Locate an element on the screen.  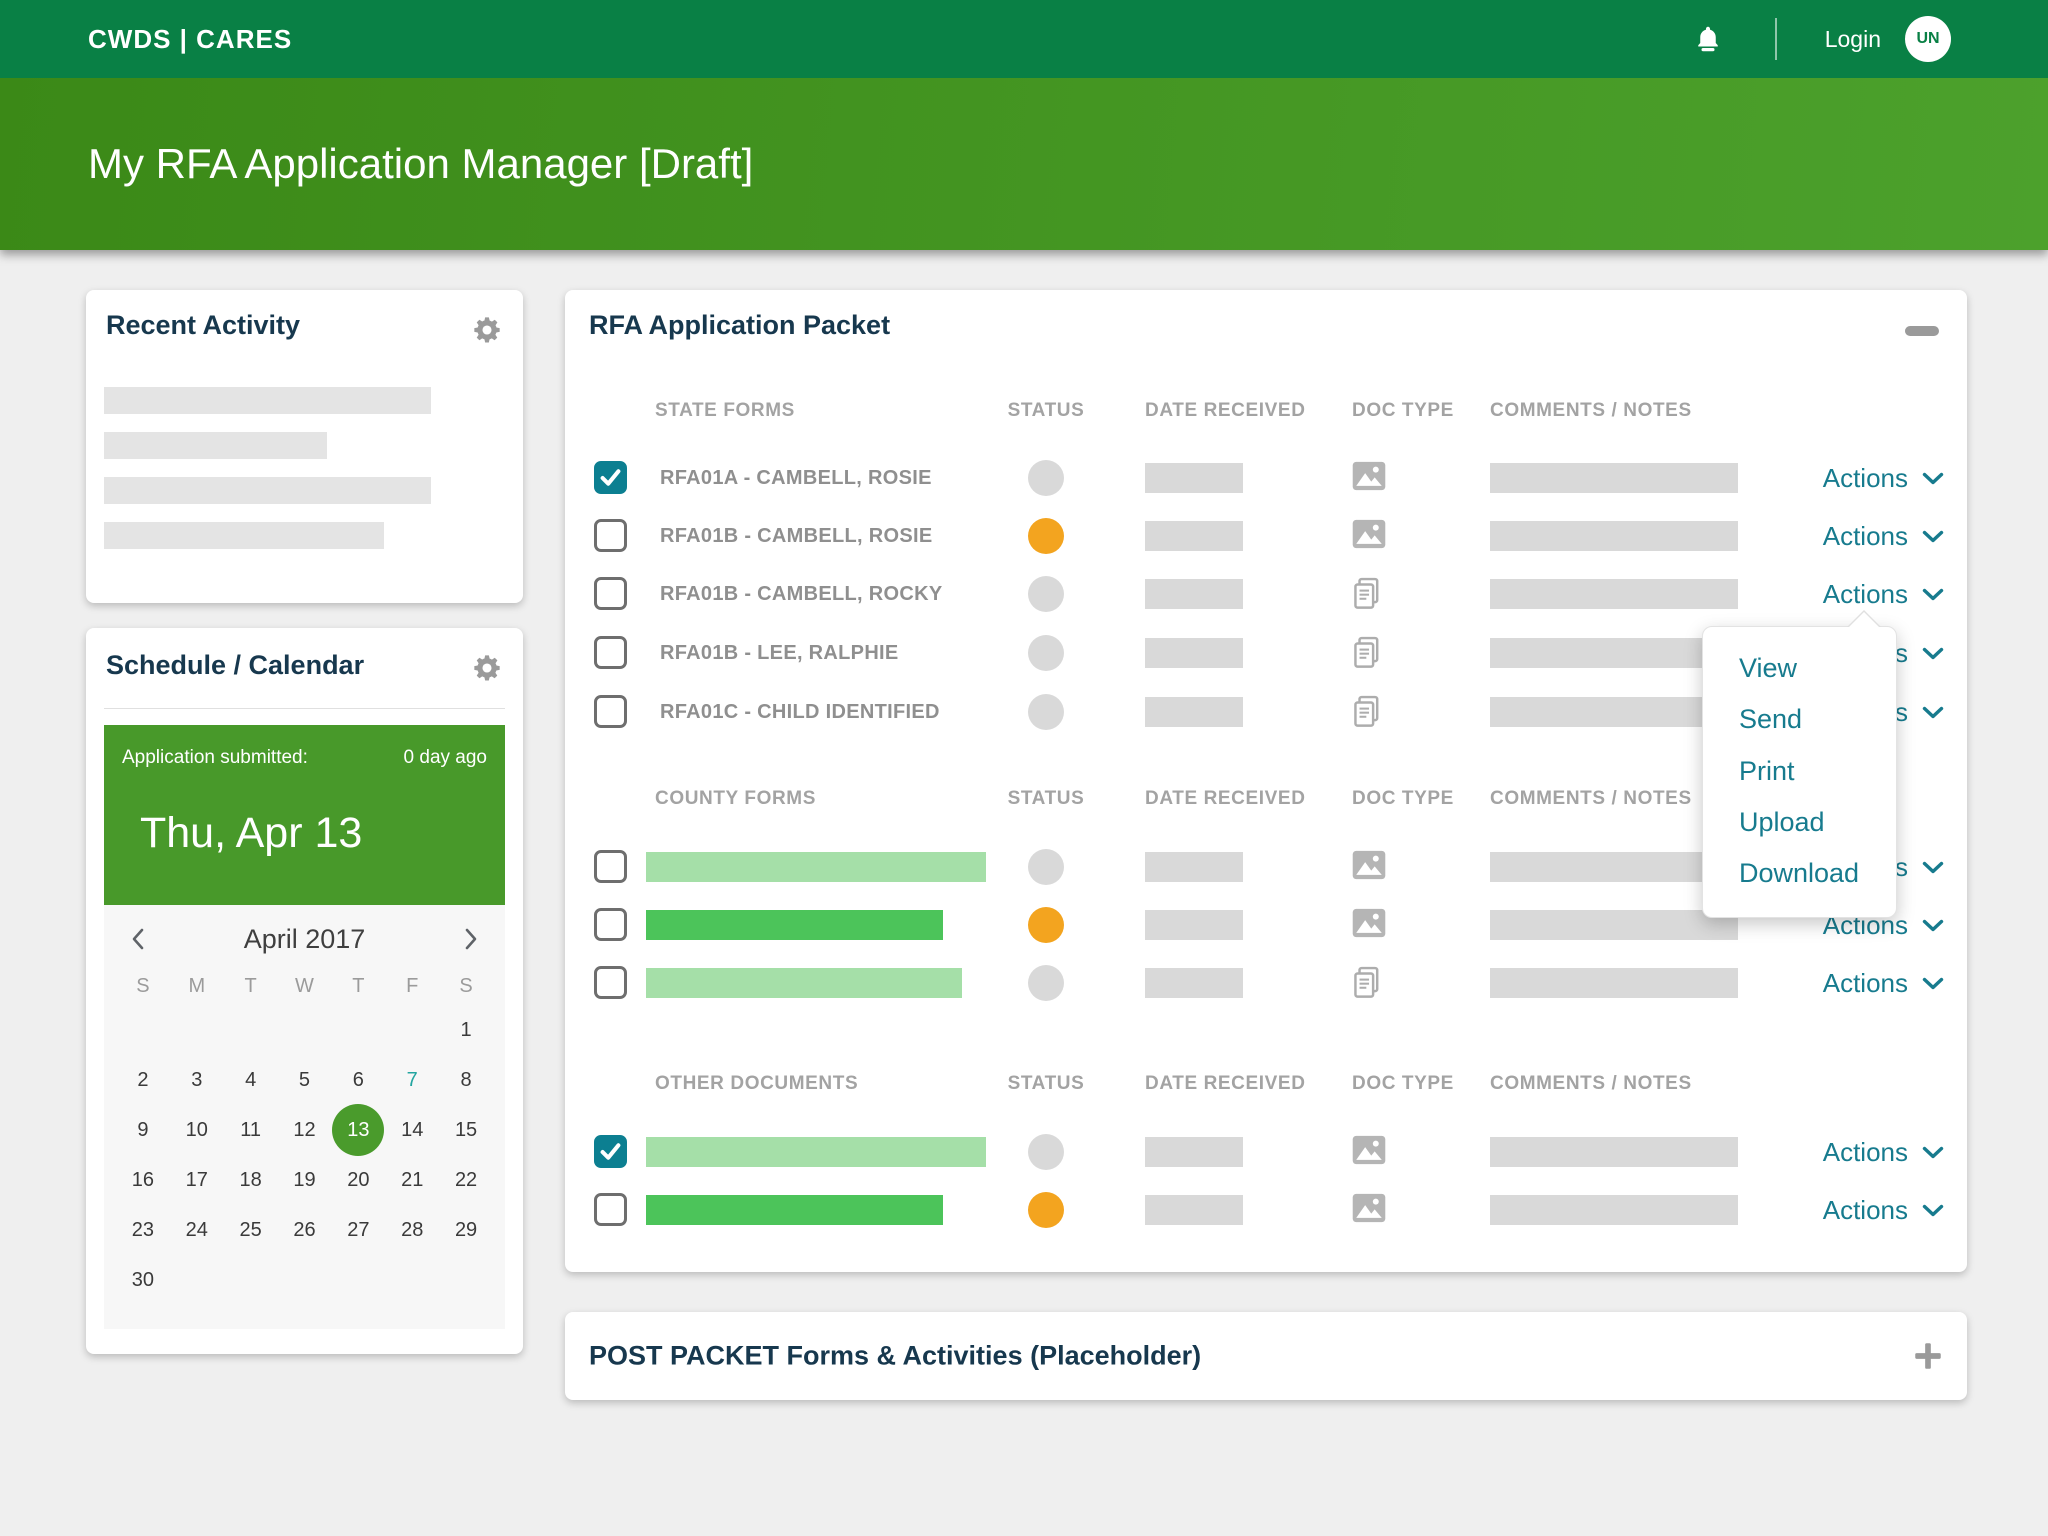
calendar-day-label: 30 is located at coordinates (143, 1279).